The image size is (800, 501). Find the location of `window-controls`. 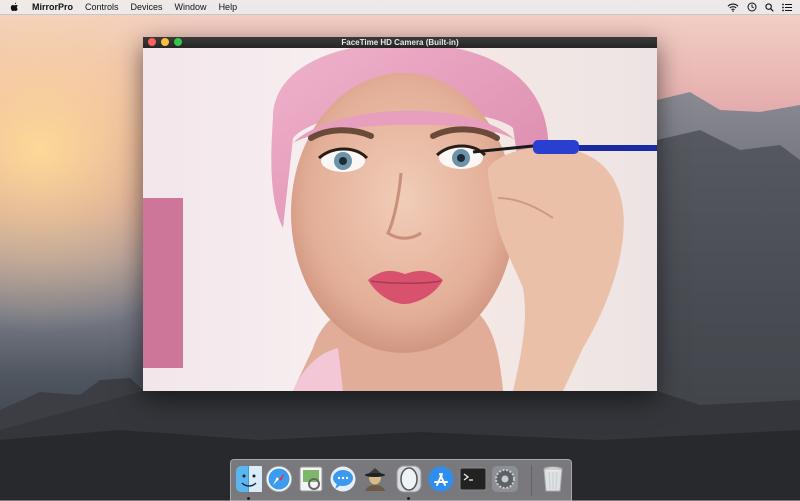

window-controls is located at coordinates (165, 42).